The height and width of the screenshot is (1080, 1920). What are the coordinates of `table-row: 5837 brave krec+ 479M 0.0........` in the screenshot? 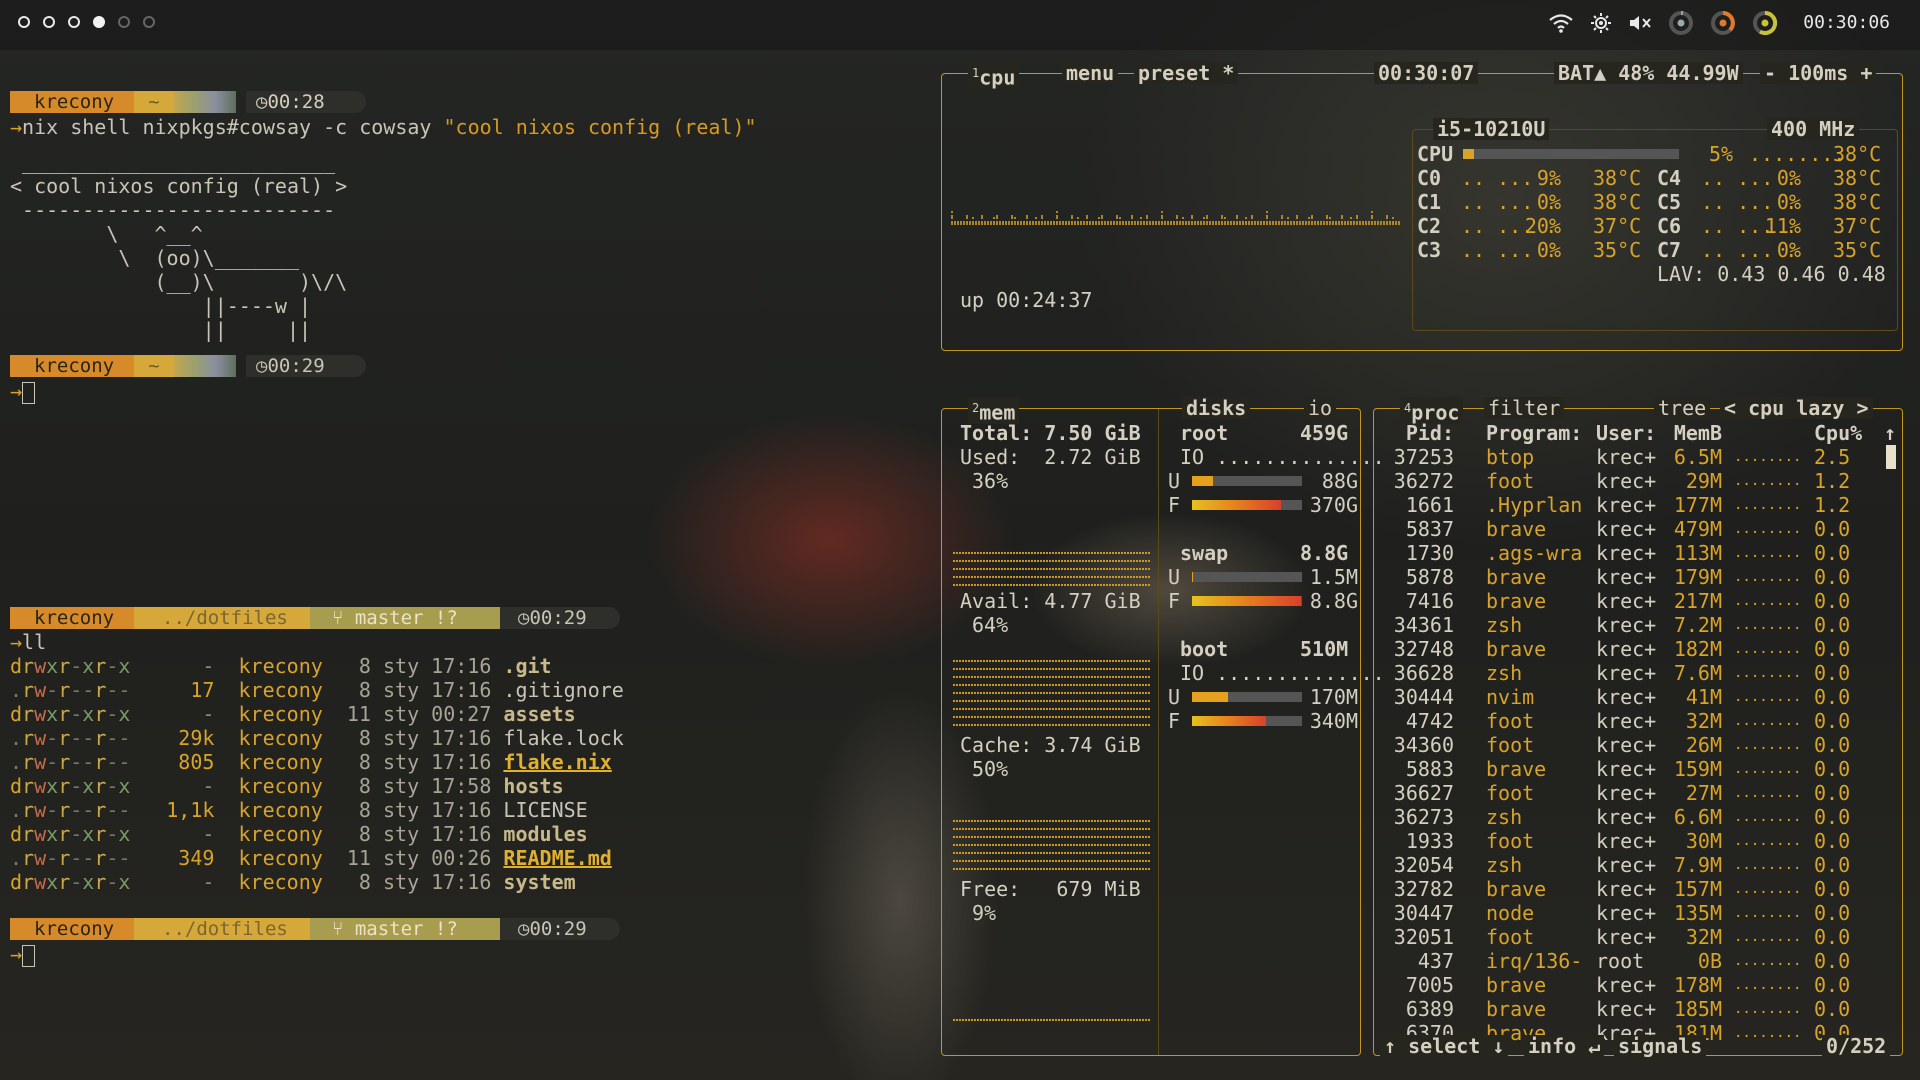 It's located at (1629, 529).